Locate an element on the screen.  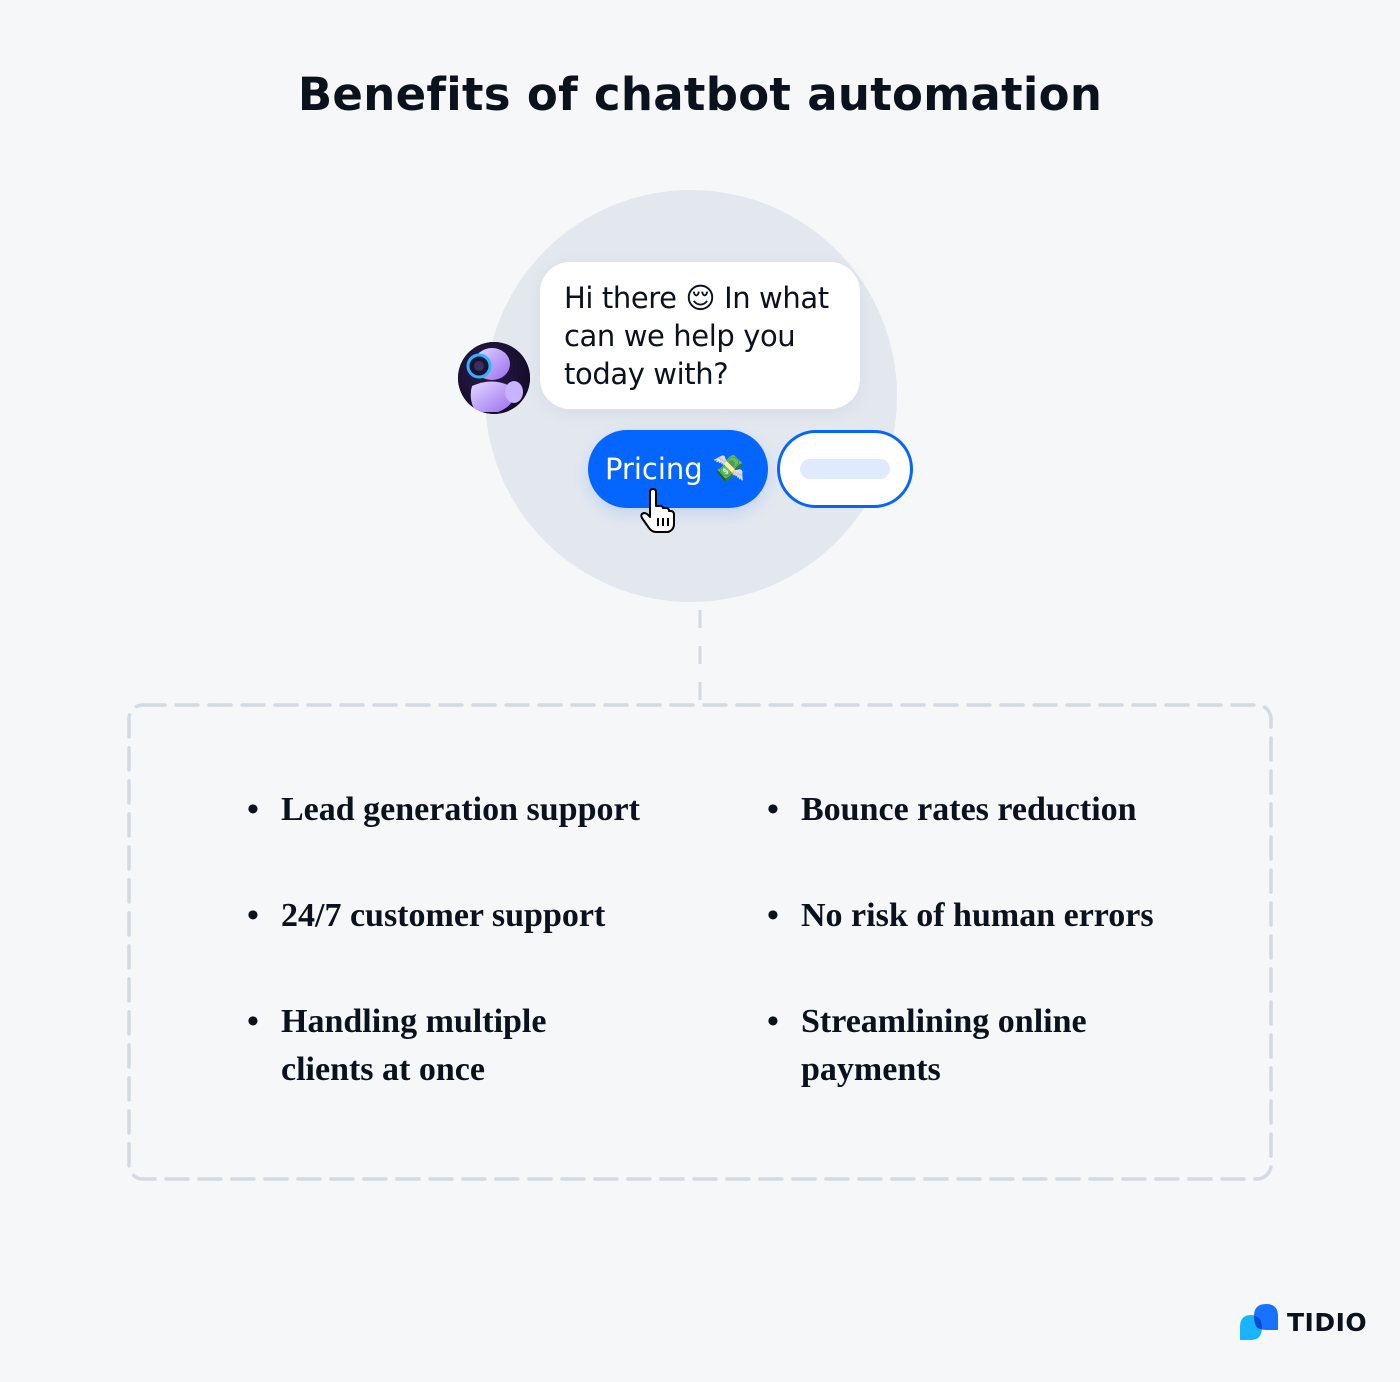
page-title: Benefits of chatbot automation is located at coordinates (700, 94).